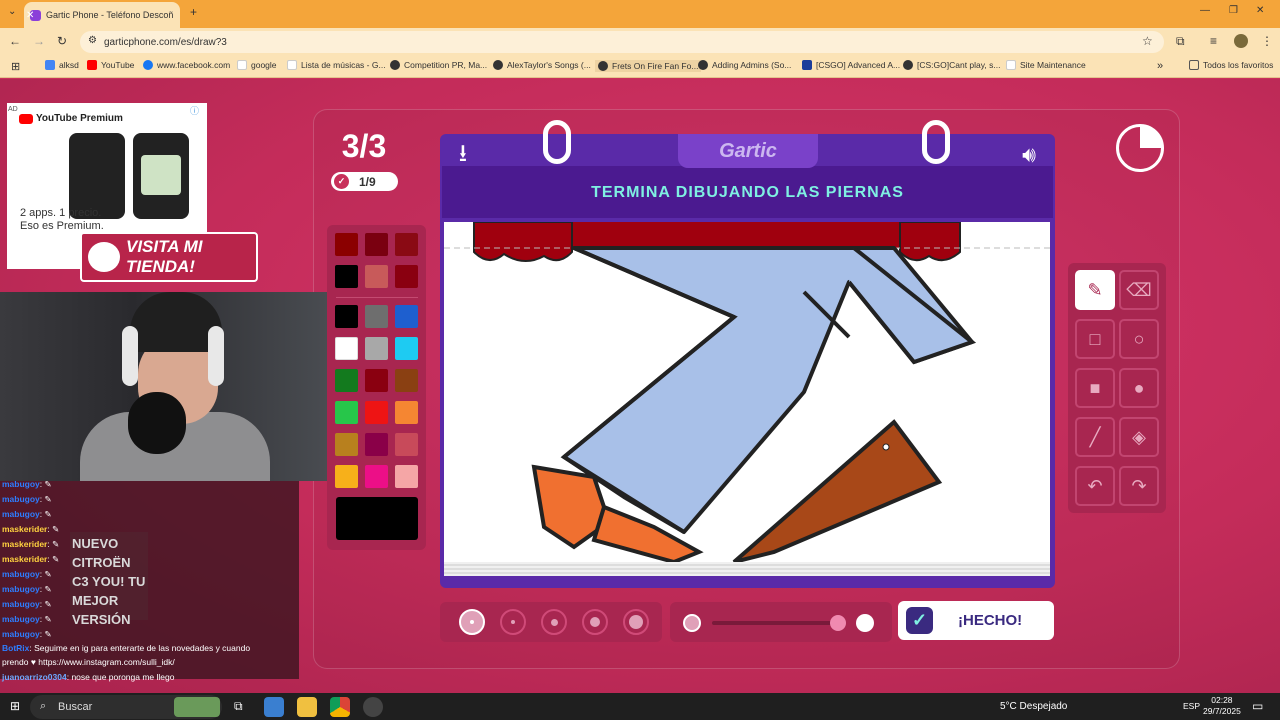  Describe the element at coordinates (15, 41) in the screenshot. I see `back-icon: ←` at that location.